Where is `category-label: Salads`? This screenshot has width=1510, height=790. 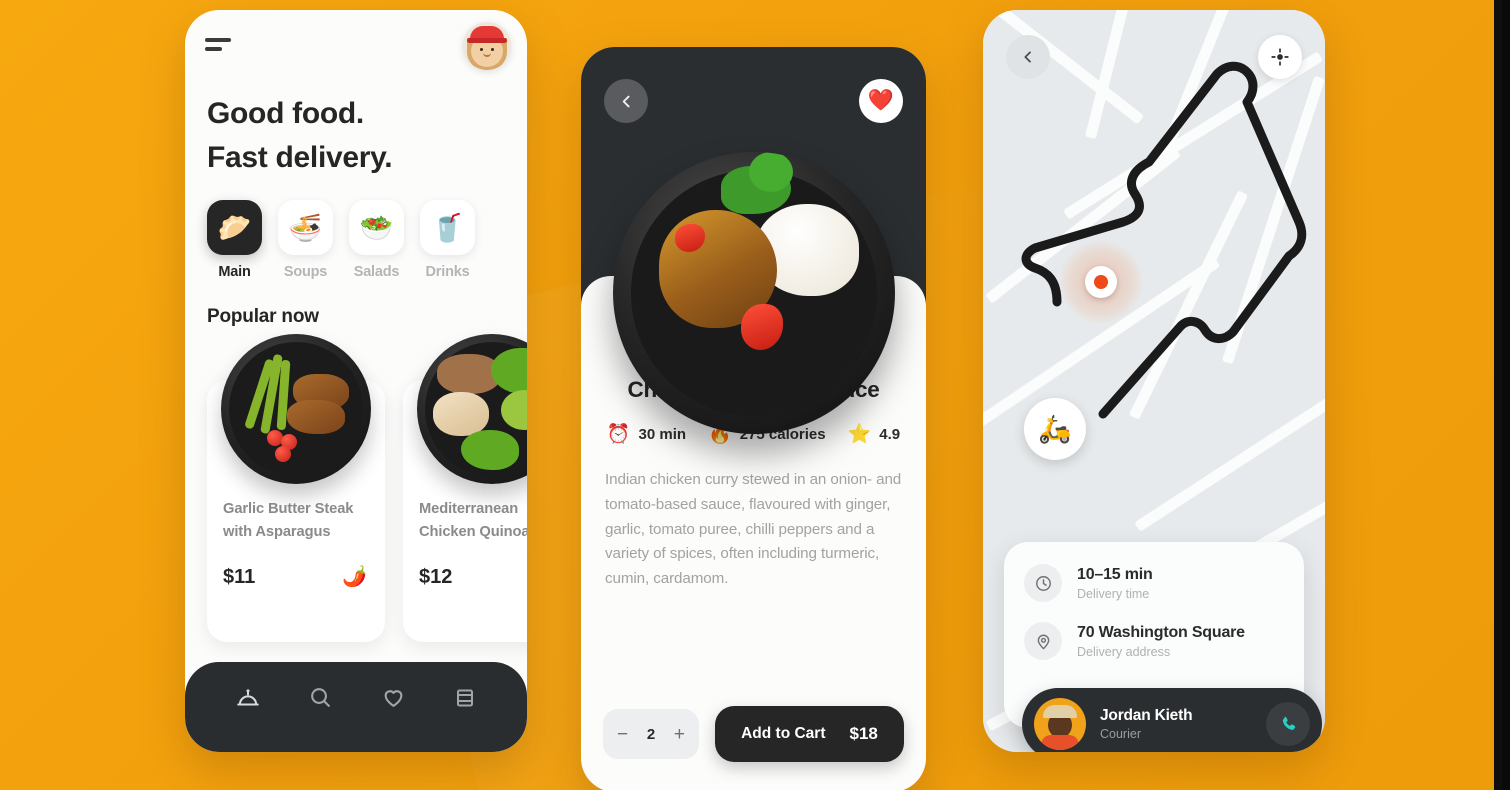
category-label: Salads is located at coordinates (376, 272).